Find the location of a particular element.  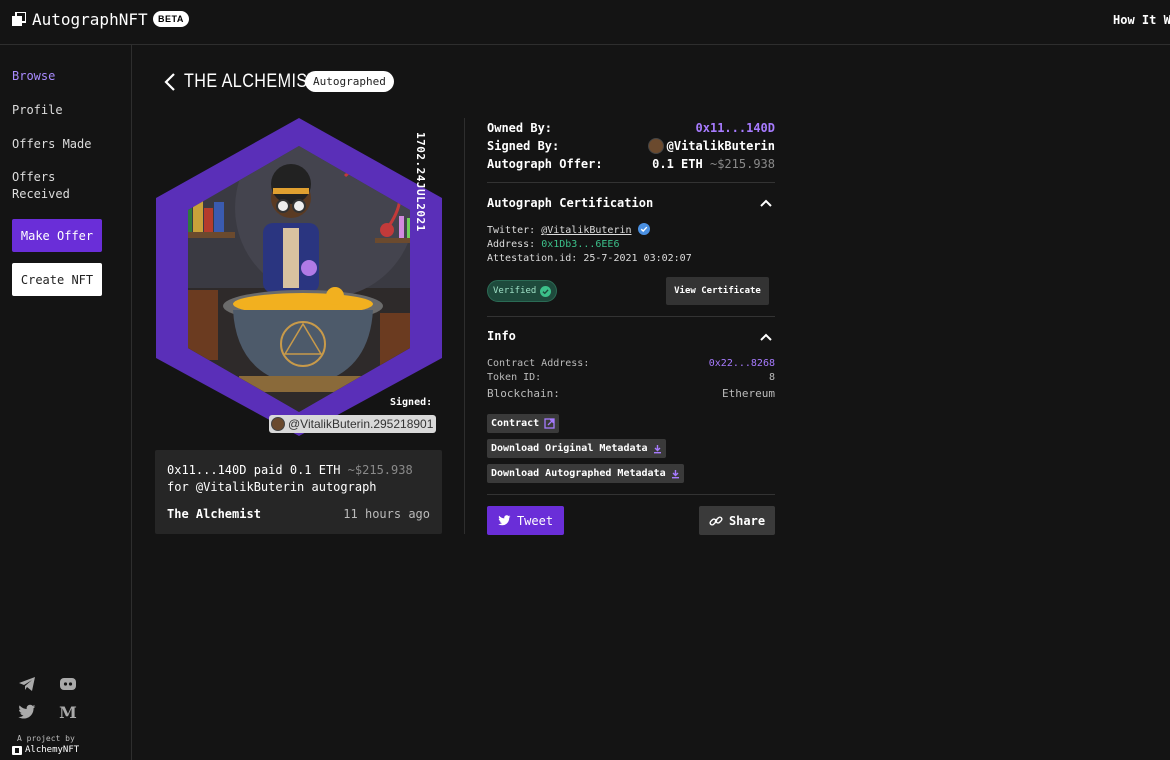

sidebar-item-offers-received: Offers Received is located at coordinates (52, 186).